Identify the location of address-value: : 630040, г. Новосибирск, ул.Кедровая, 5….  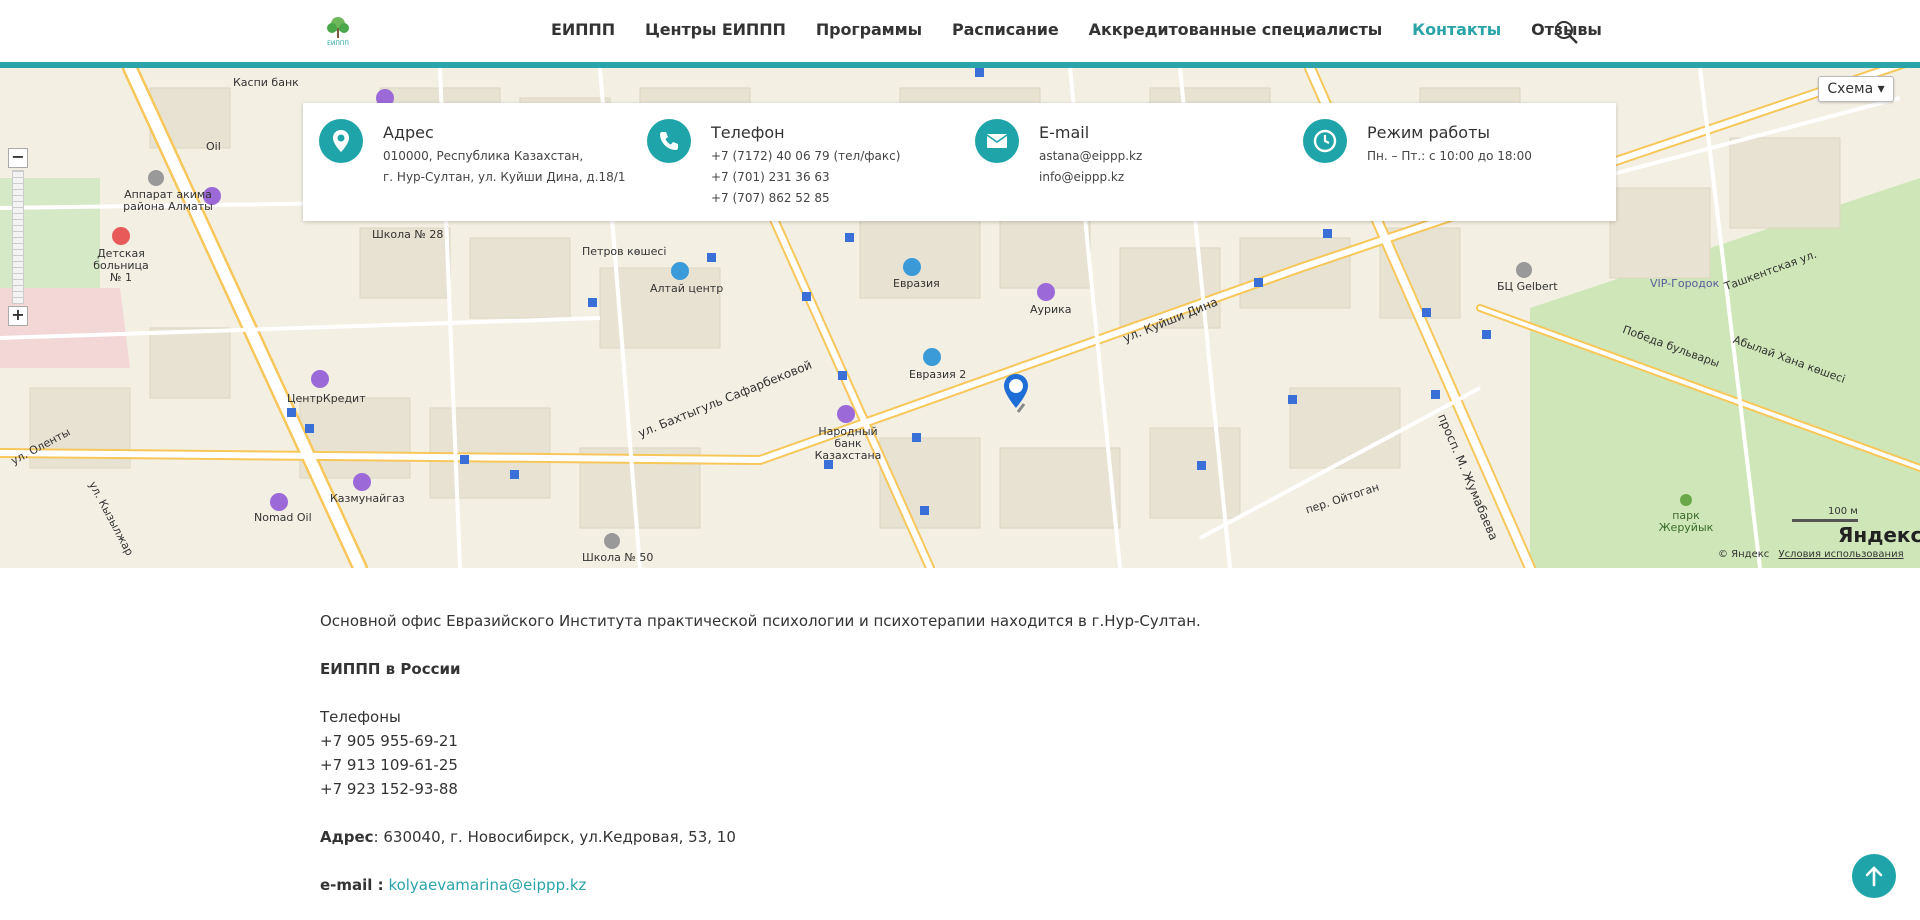
(554, 837).